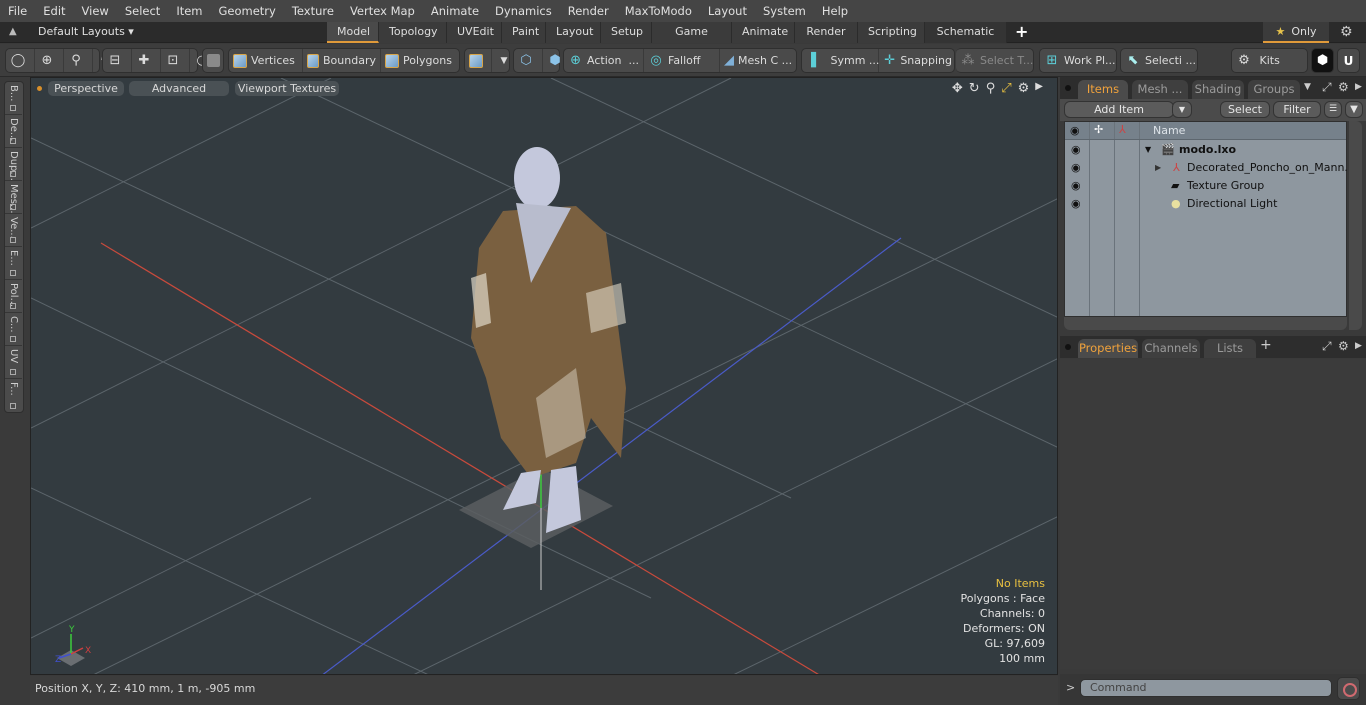  Describe the element at coordinates (13, 31) in the screenshot. I see `layout-collapse-icon: ▲` at that location.